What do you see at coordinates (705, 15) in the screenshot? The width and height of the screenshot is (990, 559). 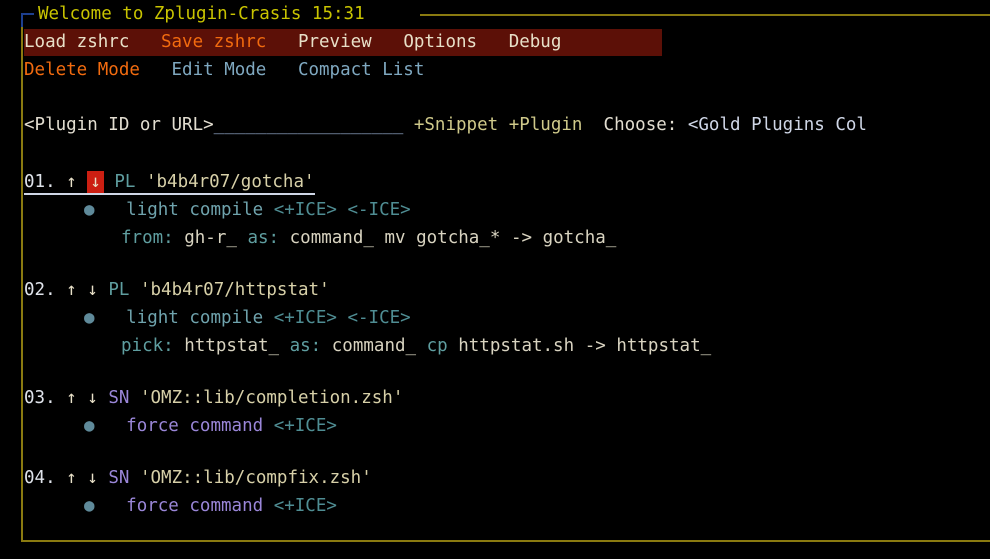 I see `frame-top-rule` at bounding box center [705, 15].